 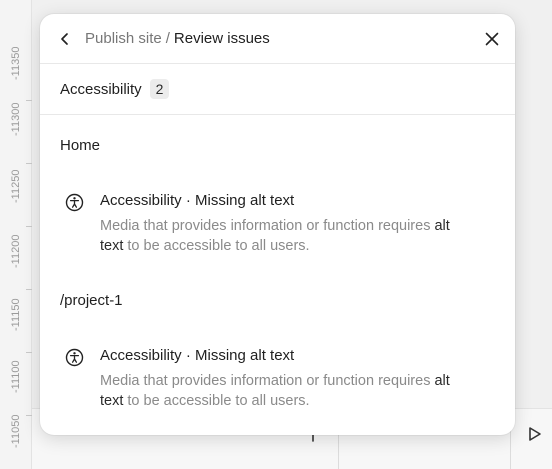 I want to click on ruler-label: -11050, so click(x=16, y=431).